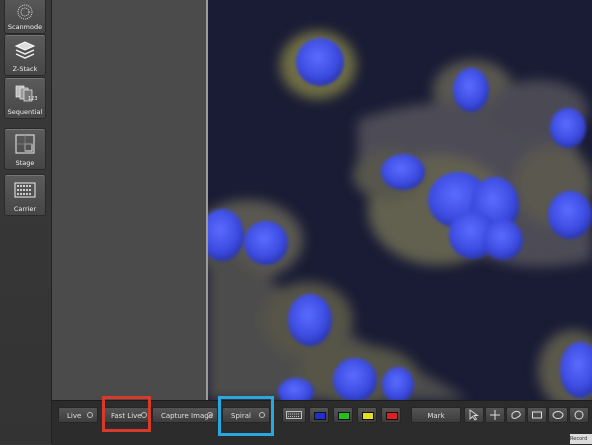 Image resolution: width=592 pixels, height=445 pixels. I want to click on corner-label: Record, so click(581, 439).